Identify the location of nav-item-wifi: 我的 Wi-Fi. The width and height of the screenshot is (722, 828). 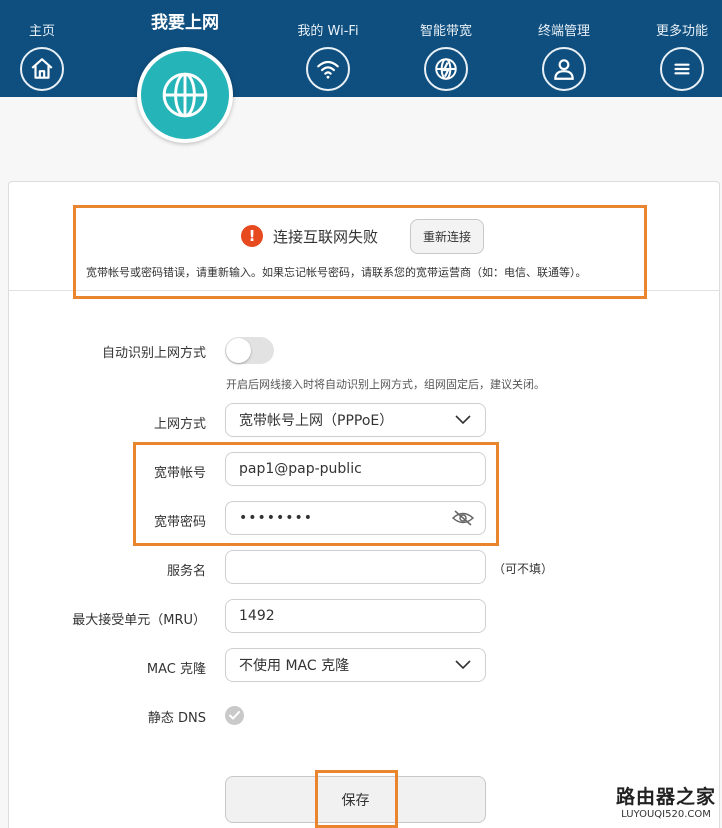
(328, 48).